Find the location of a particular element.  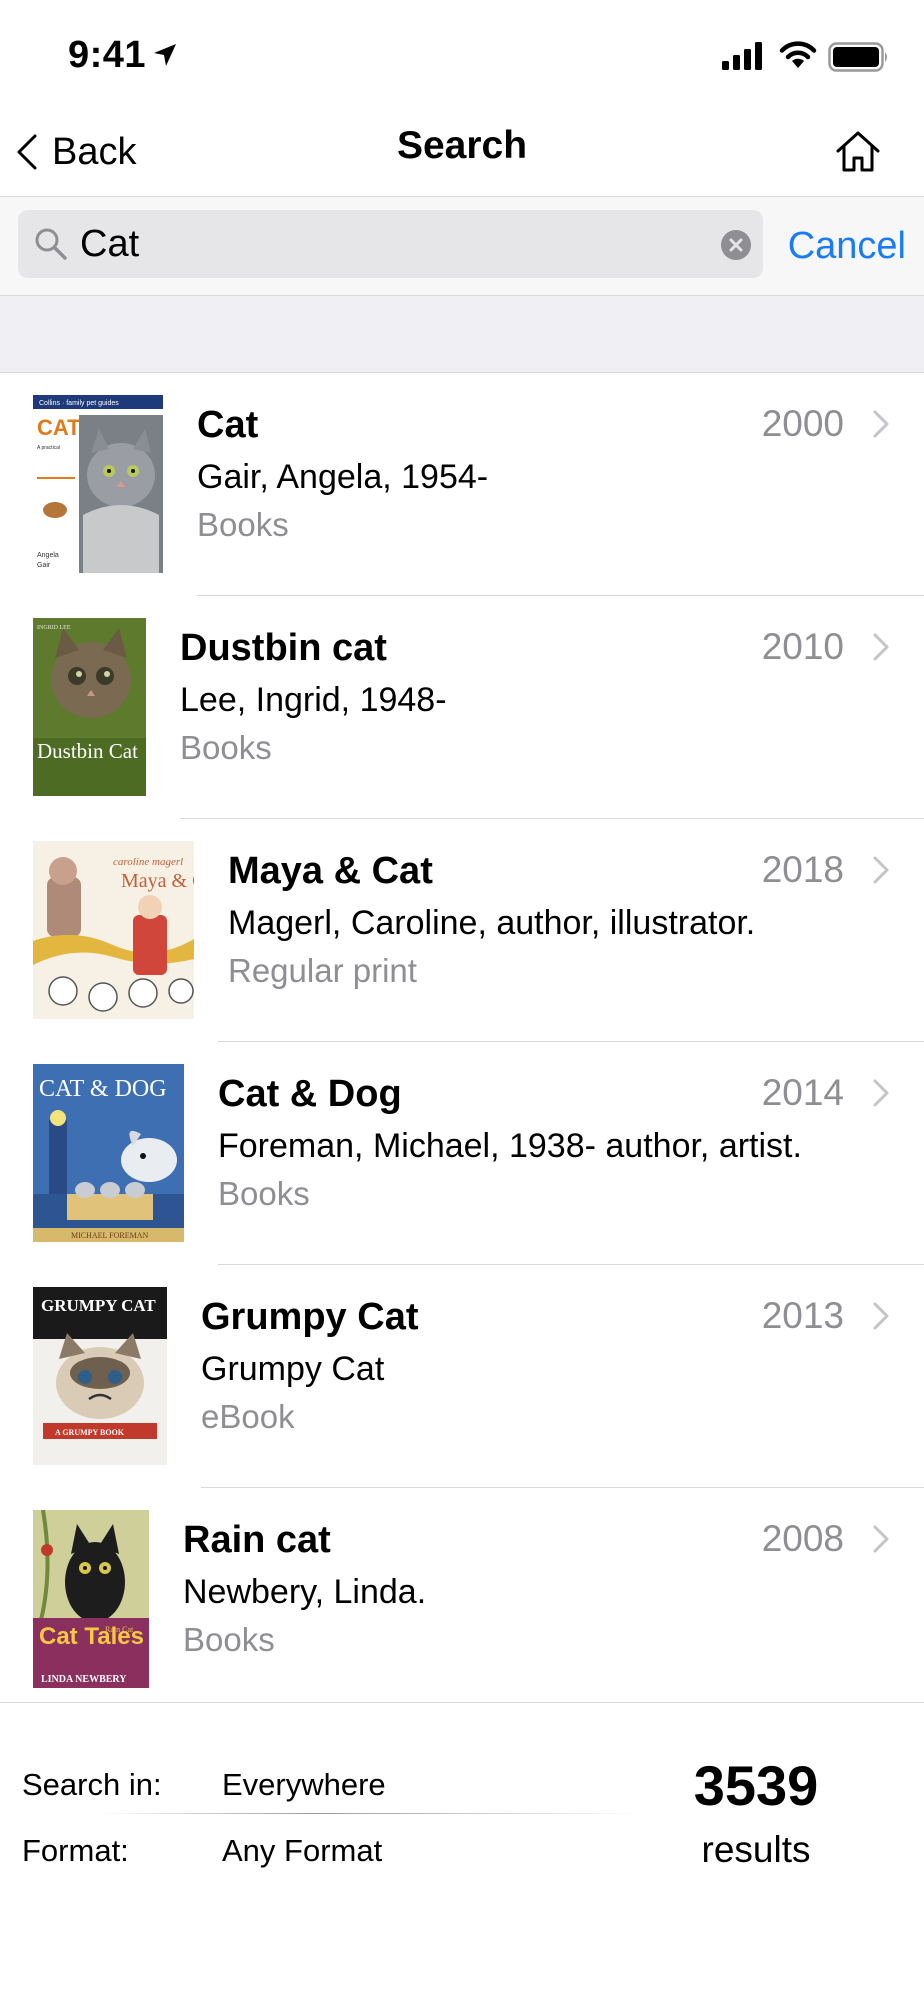

result-format: Regular print is located at coordinates (322, 970).